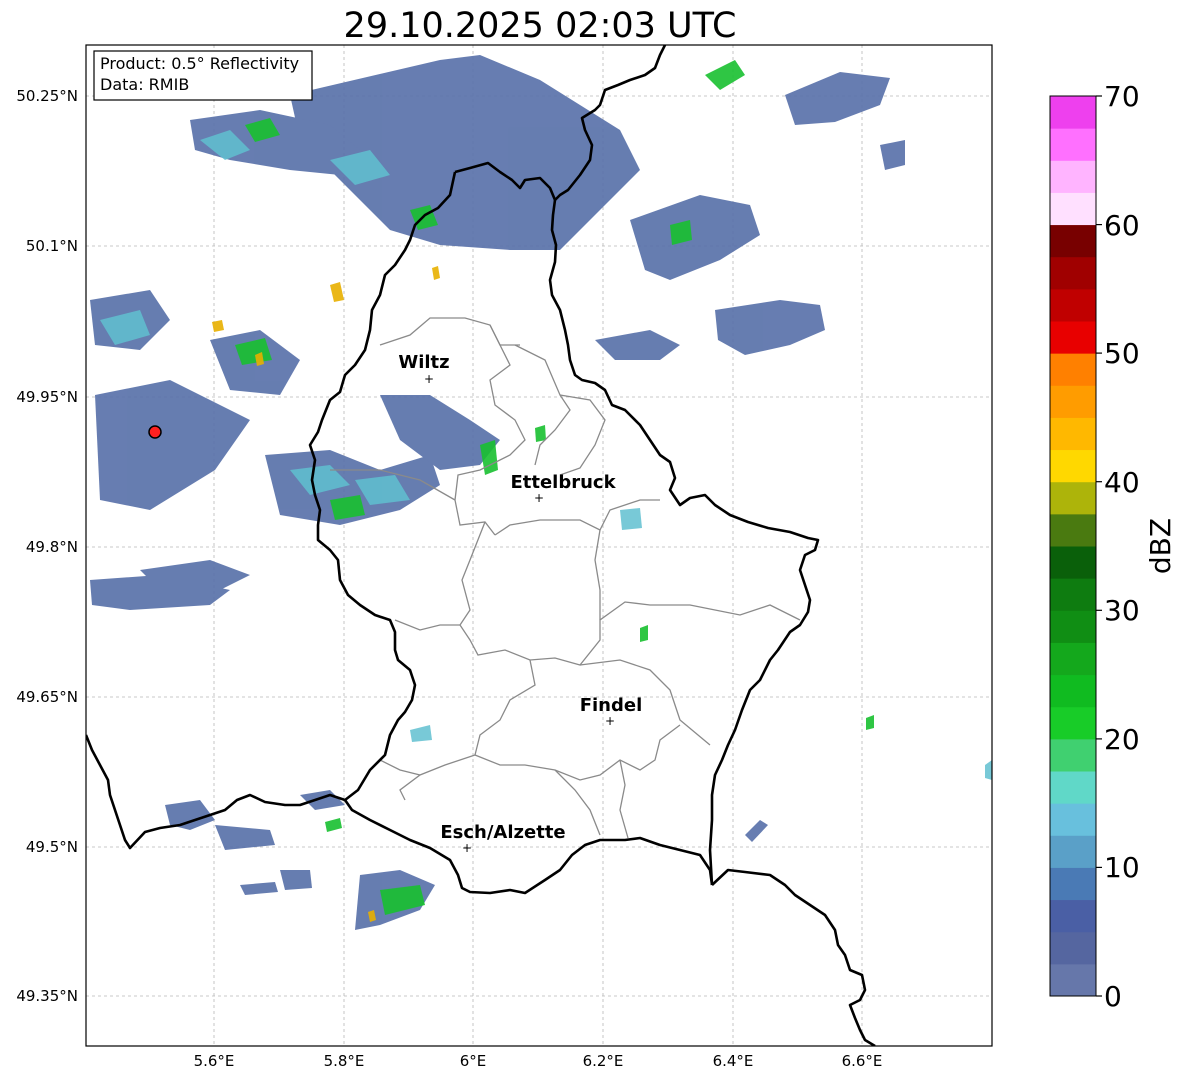  What do you see at coordinates (862, 1061) in the screenshot?
I see `lon-label: 6.6°E` at bounding box center [862, 1061].